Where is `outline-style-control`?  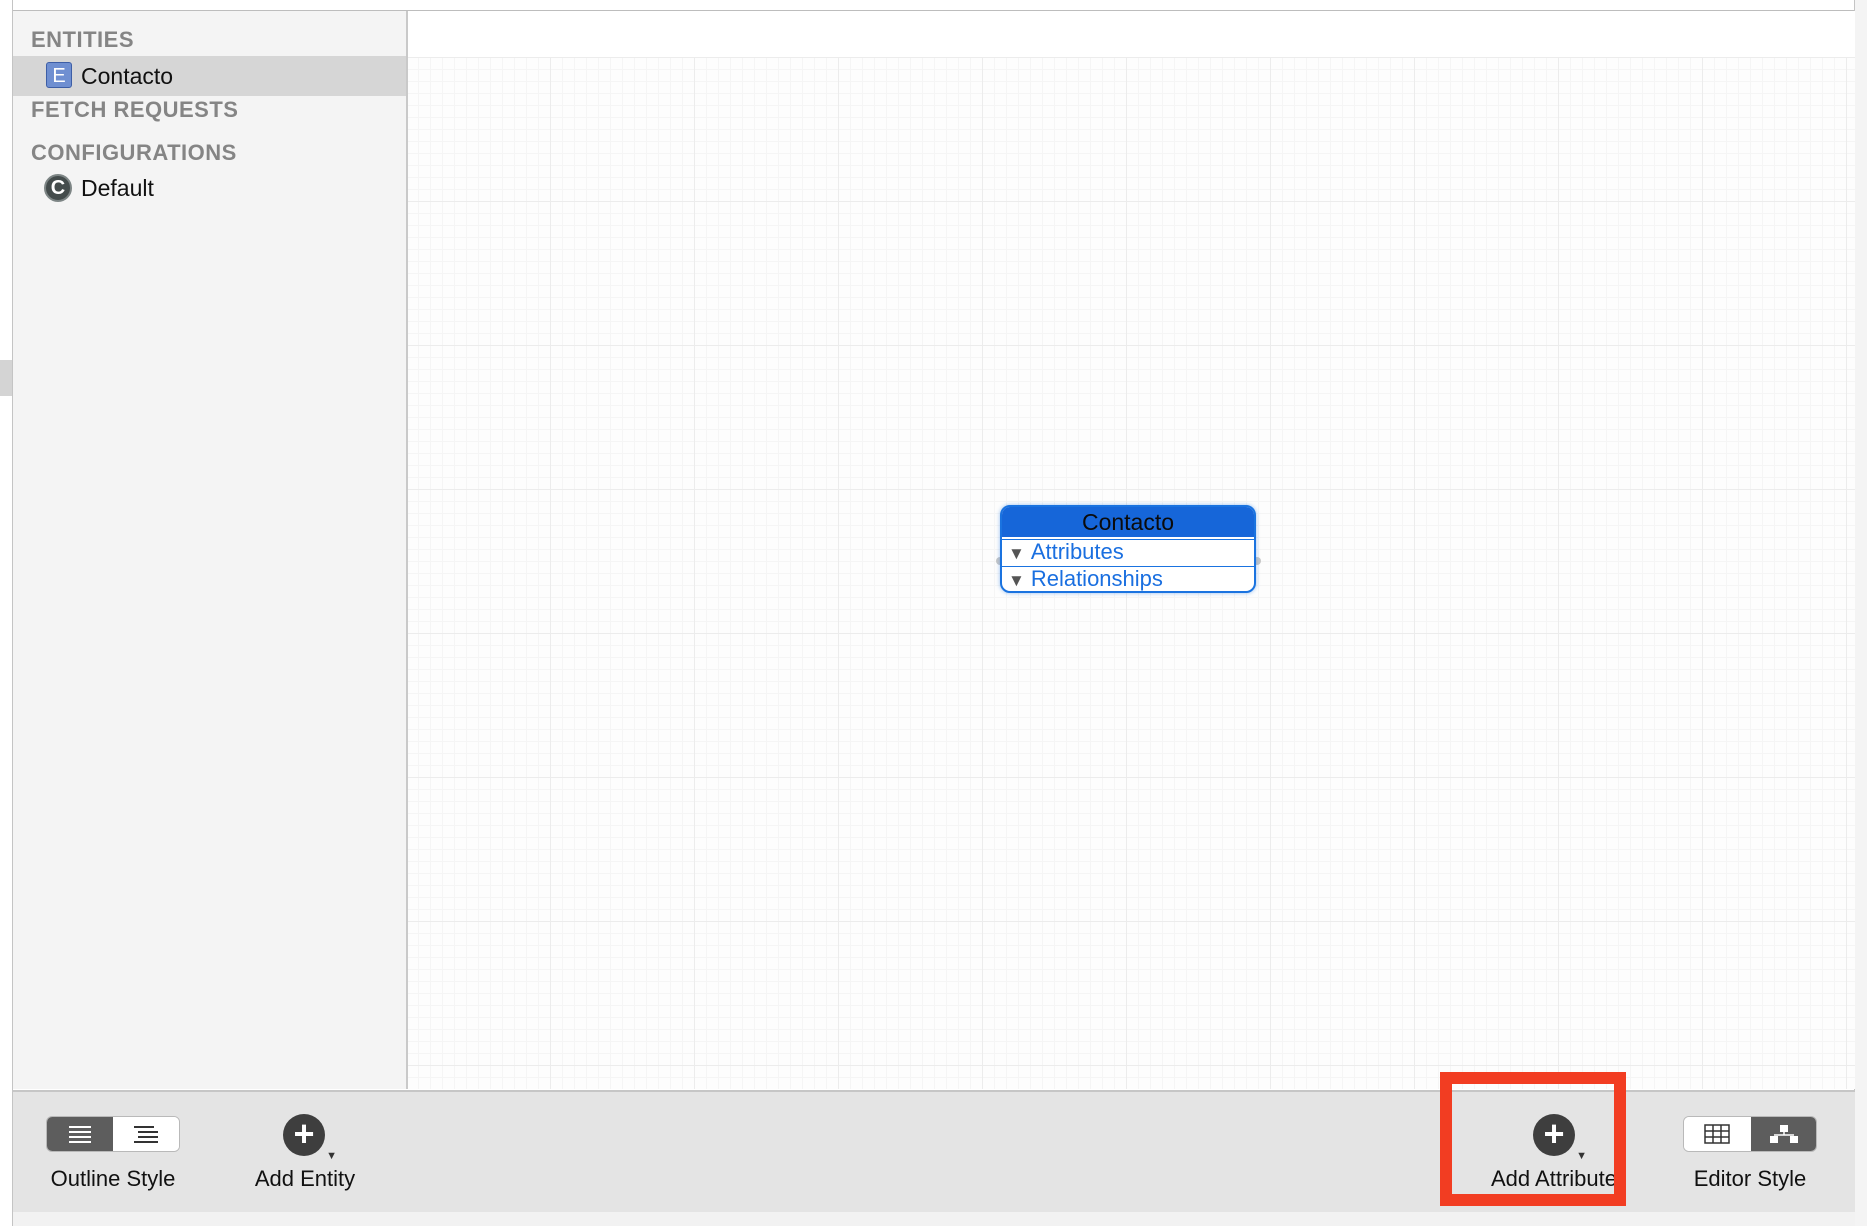 outline-style-control is located at coordinates (113, 1134).